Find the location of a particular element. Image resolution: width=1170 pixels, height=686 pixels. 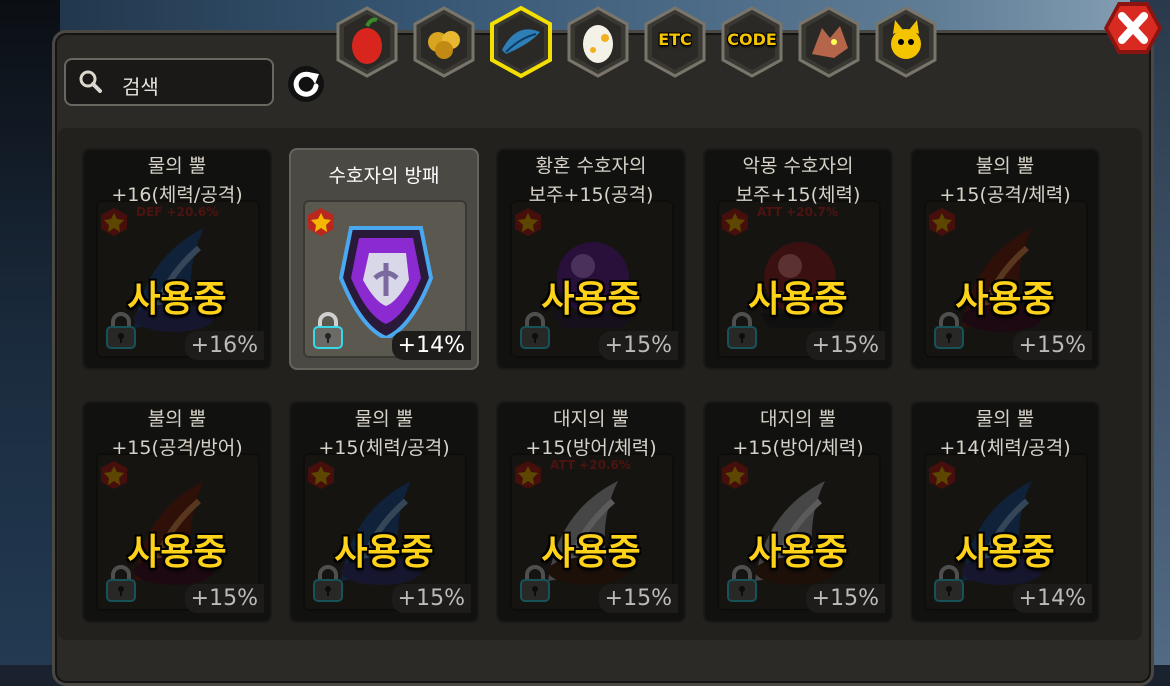

item-card: 사용중 황혼 수호자의 보주+15(공격) +15% is located at coordinates (591, 259).